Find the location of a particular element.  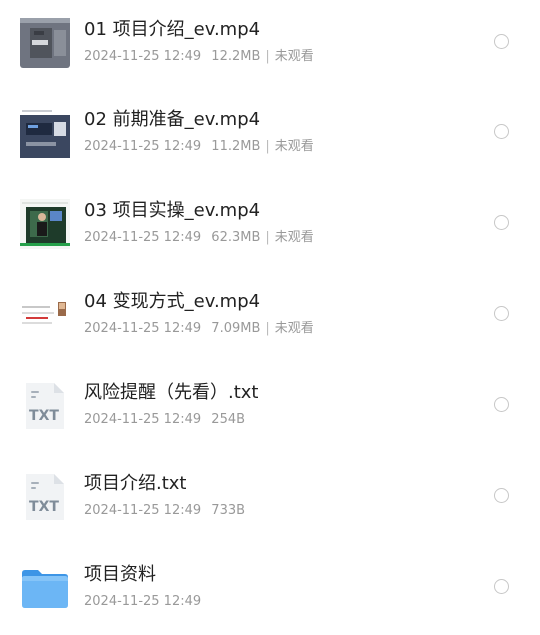

folder-icon is located at coordinates (45, 588).